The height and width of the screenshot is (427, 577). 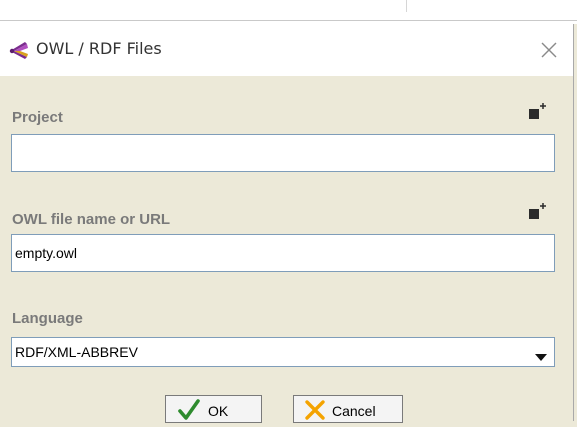 I want to click on dialog-titlebar: OWL / RDF Files, so click(x=286, y=50).